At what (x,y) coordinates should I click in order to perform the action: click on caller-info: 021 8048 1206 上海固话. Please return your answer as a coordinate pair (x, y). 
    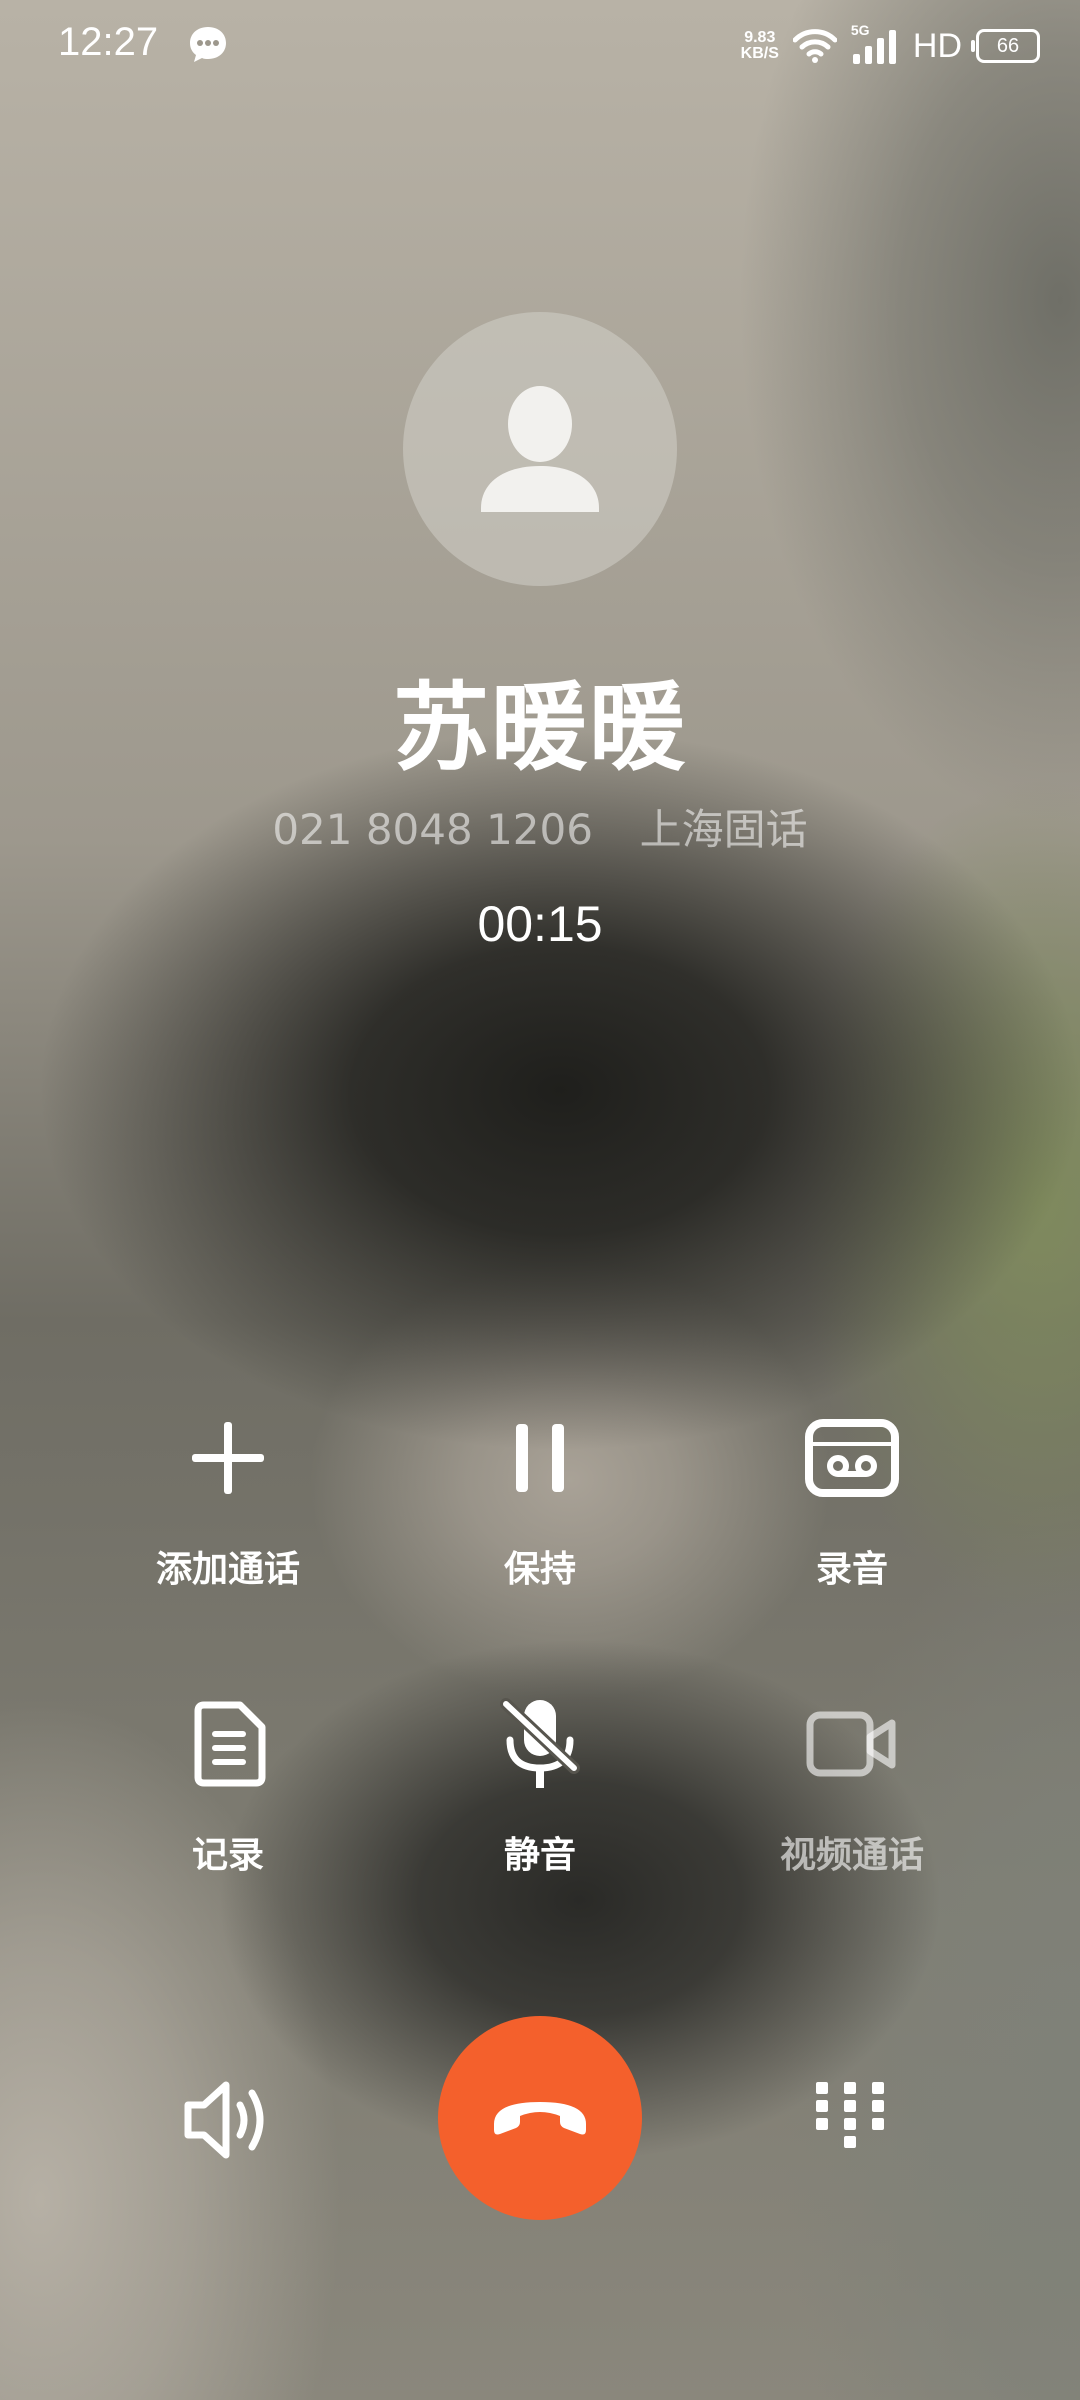
    Looking at the image, I should click on (540, 826).